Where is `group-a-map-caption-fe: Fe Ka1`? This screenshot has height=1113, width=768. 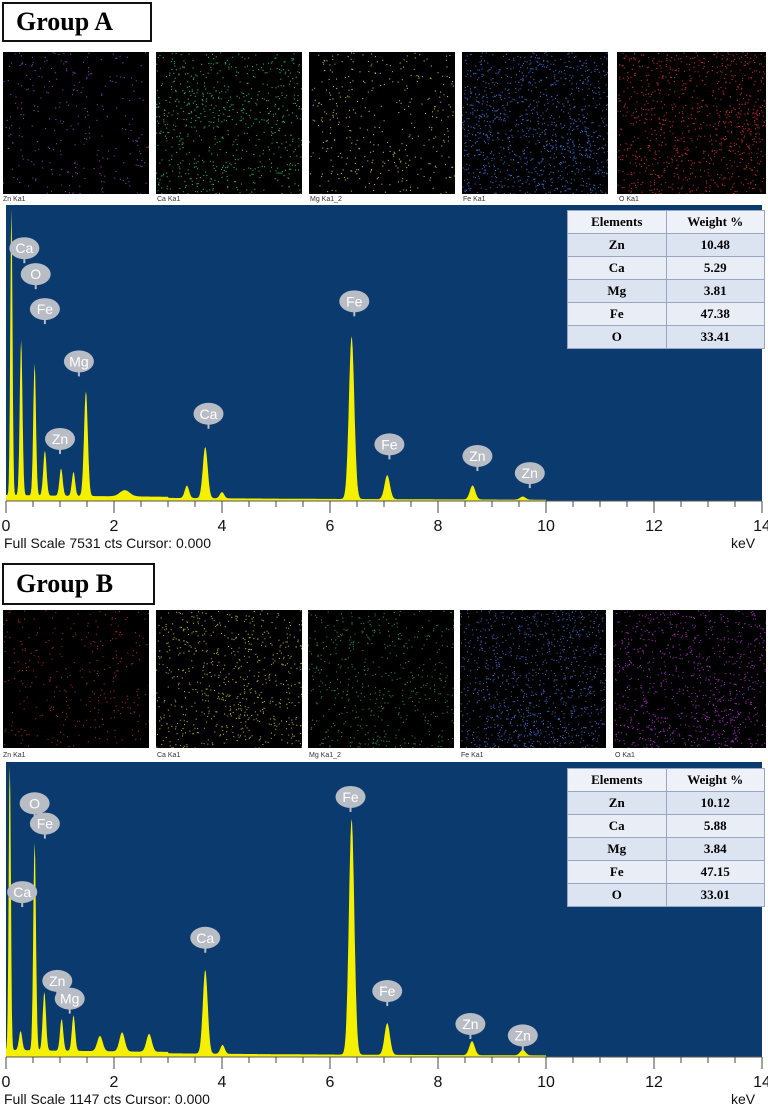 group-a-map-caption-fe: Fe Ka1 is located at coordinates (474, 199).